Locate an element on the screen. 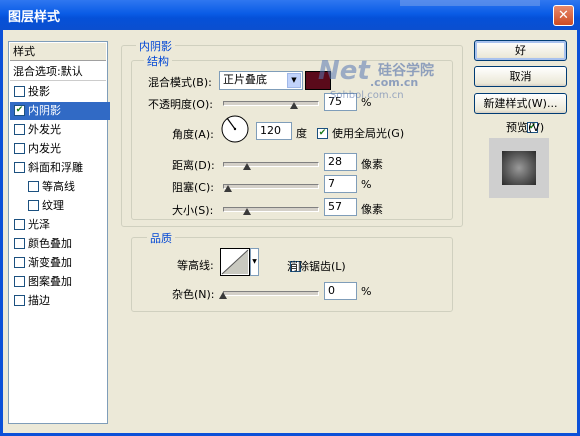 Image resolution: width=580 pixels, height=436 pixels. checkbox-drop-shadow is located at coordinates (19, 91).